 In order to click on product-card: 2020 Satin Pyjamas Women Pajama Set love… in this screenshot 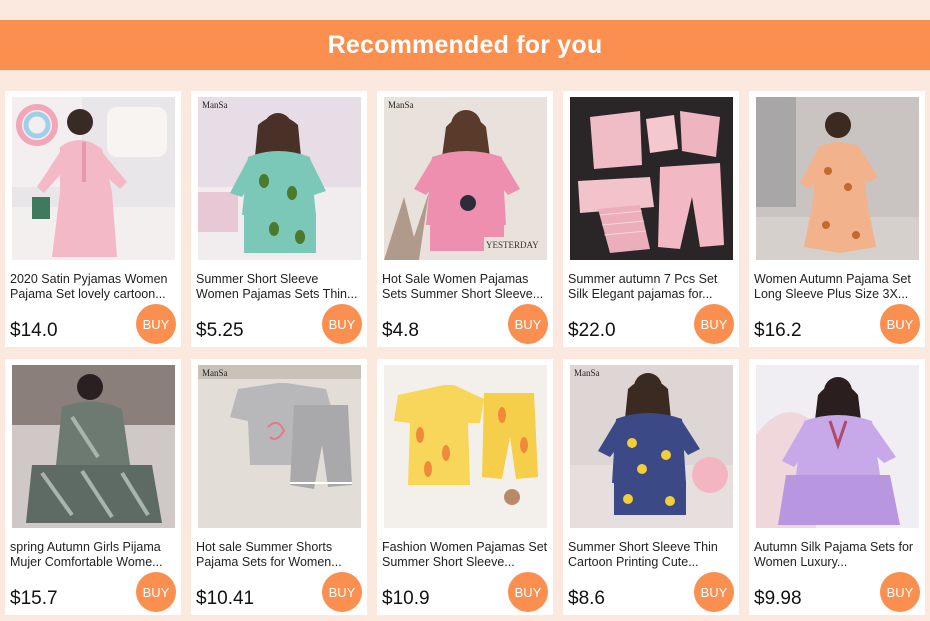, I will do `click(93, 219)`.